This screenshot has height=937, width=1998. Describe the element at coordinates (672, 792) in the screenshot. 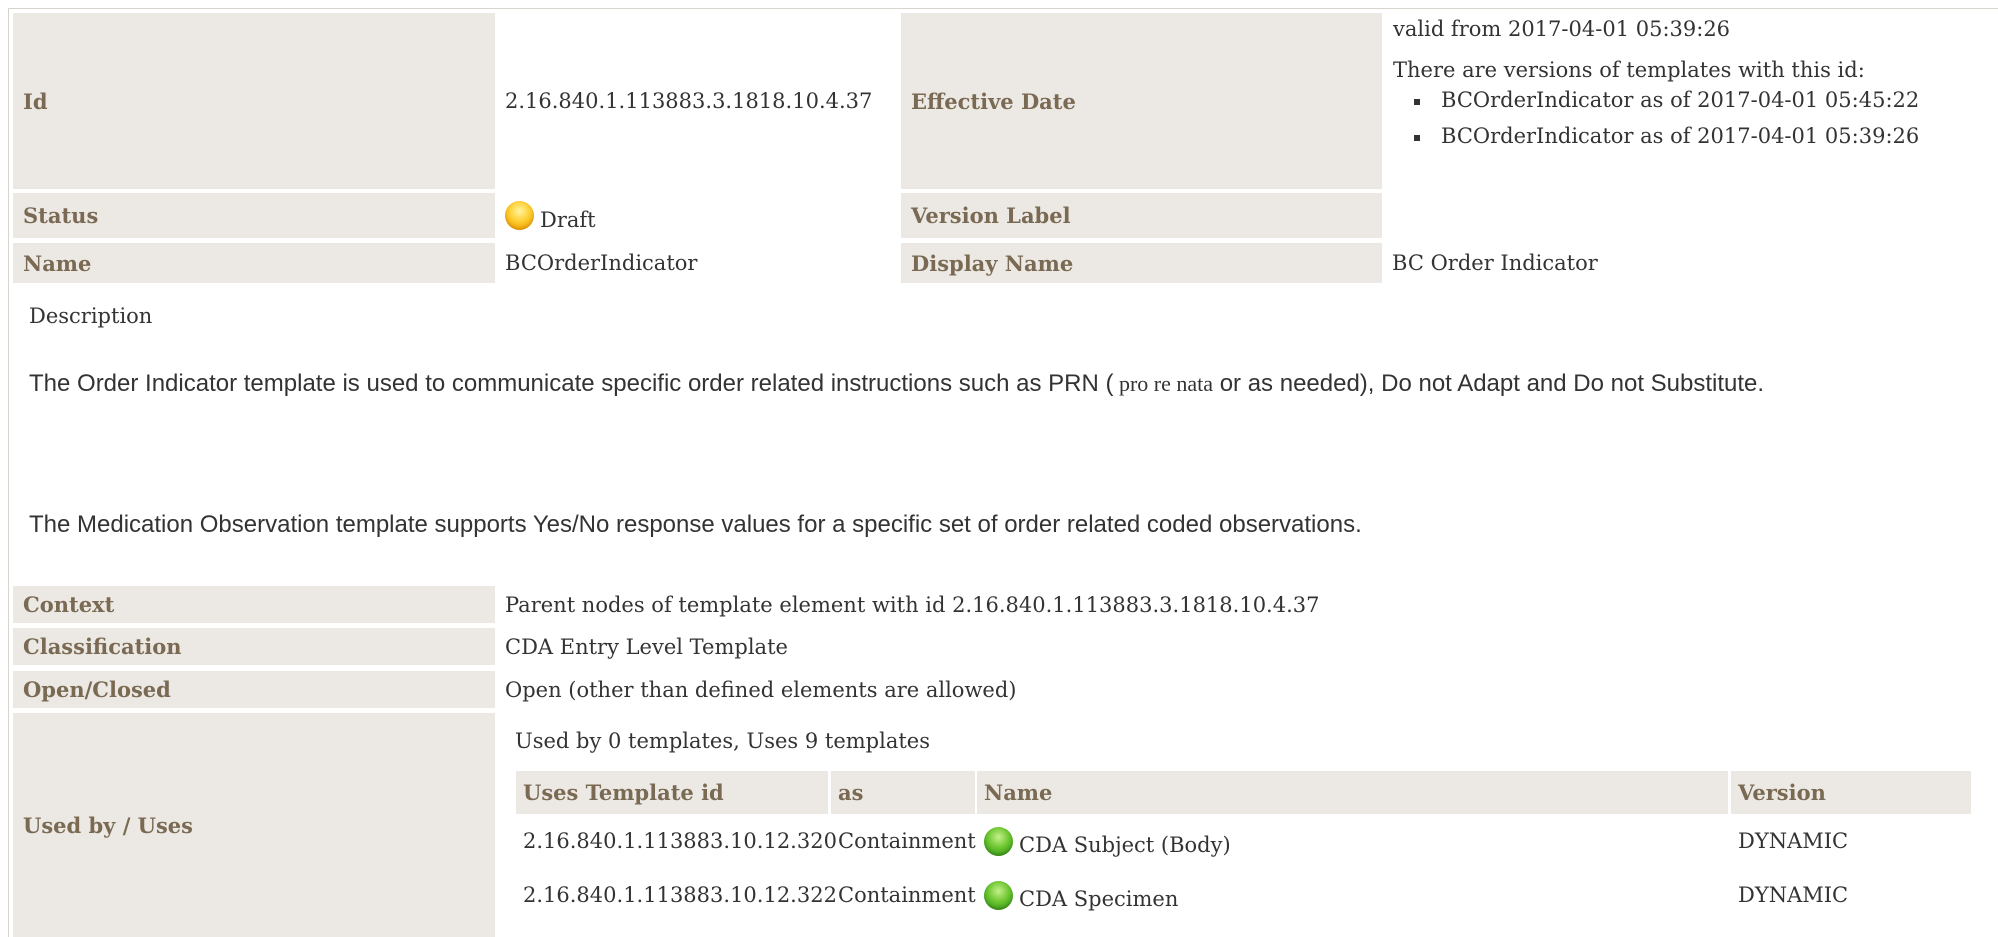

I see `uses-header-template-id: Uses Template id` at that location.